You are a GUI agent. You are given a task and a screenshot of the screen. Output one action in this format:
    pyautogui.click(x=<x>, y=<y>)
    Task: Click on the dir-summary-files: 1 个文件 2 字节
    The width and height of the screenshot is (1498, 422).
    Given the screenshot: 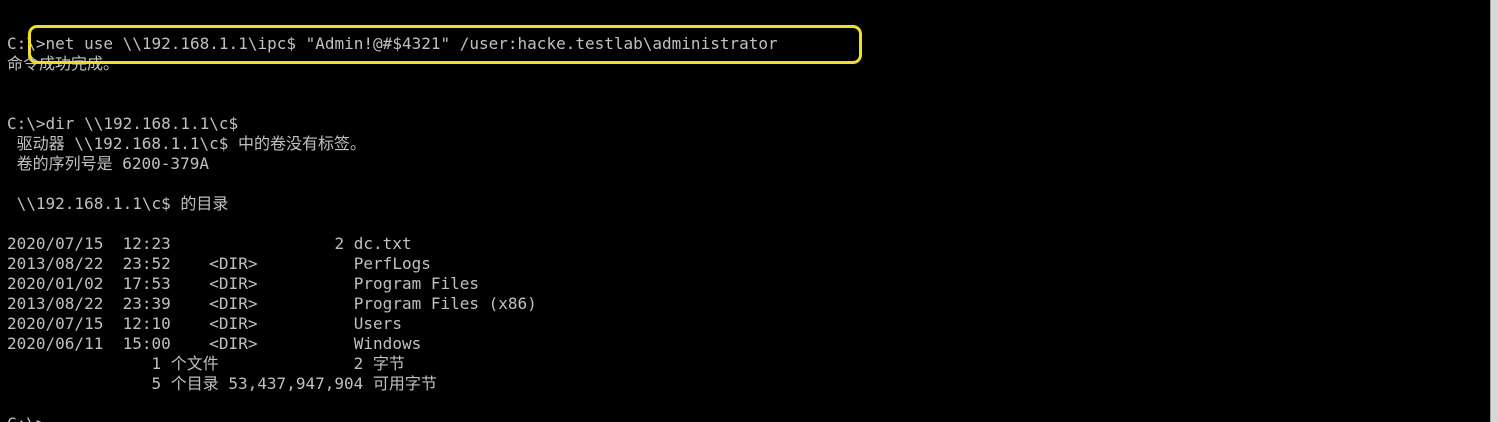 What is the action you would take?
    pyautogui.click(x=206, y=363)
    